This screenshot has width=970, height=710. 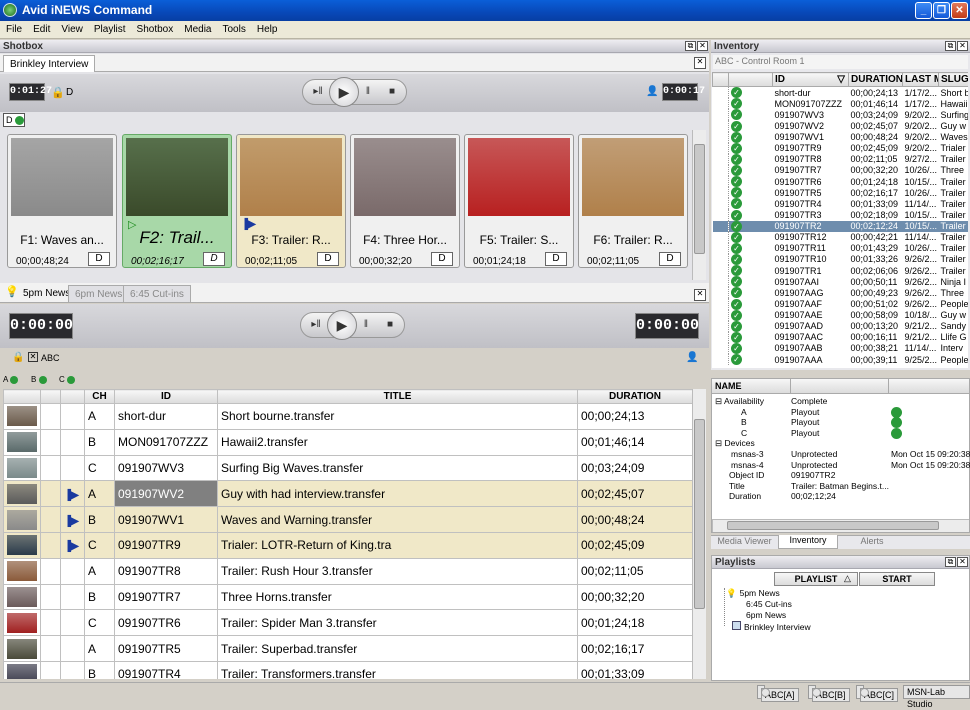 I want to click on inventory-row: ✓ 091907AAB 00;00;38;21 11/14/... Interv, so click(x=840, y=348).